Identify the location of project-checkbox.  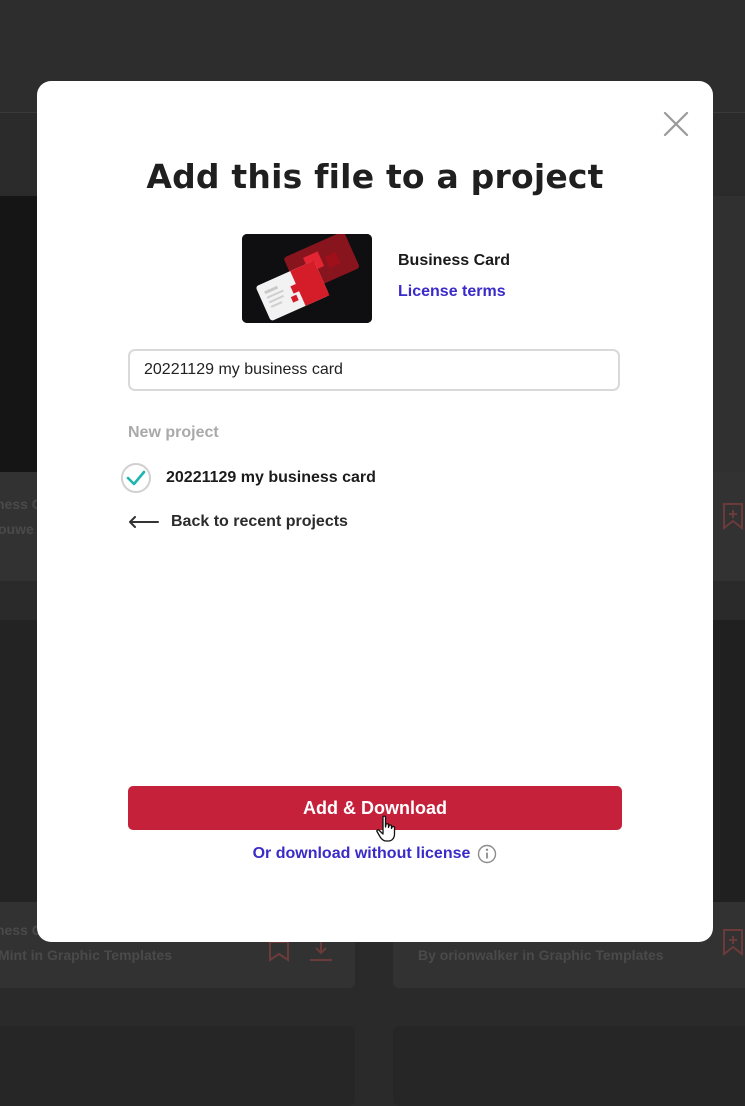
(136, 478).